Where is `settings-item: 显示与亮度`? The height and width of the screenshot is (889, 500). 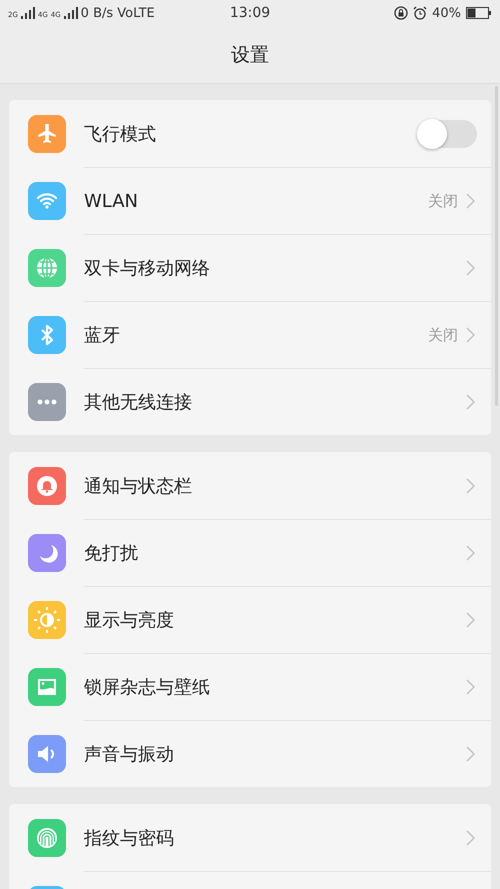
settings-item: 显示与亮度 is located at coordinates (287, 619).